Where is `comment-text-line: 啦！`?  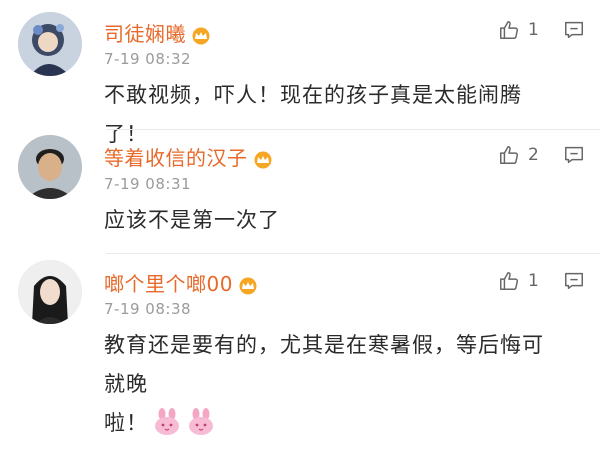
comment-text-line: 啦！ is located at coordinates (332, 426).